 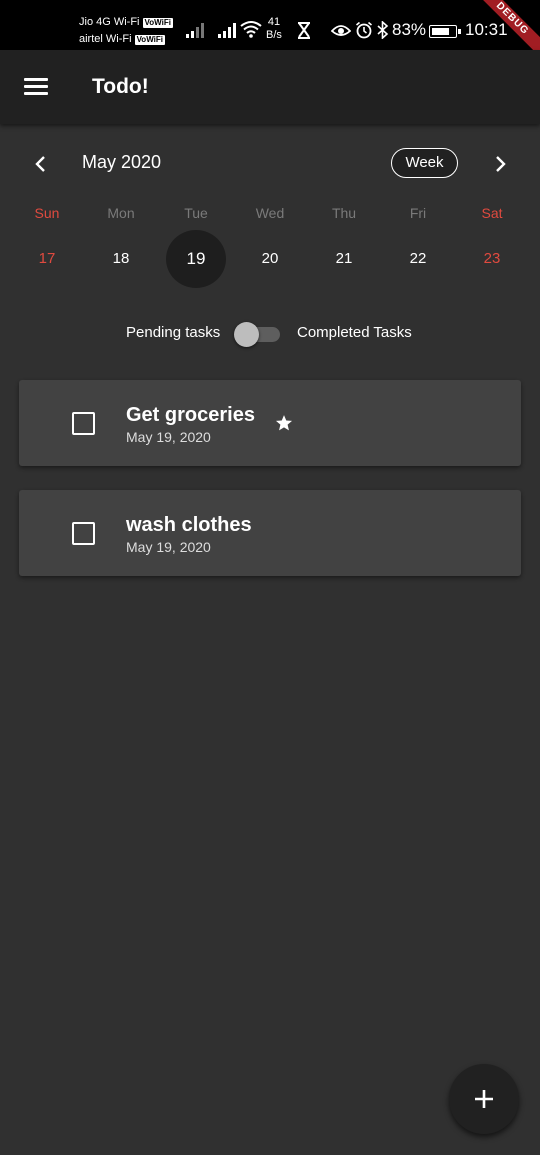 What do you see at coordinates (344, 213) in the screenshot?
I see `weekday-label-thu: Thu` at bounding box center [344, 213].